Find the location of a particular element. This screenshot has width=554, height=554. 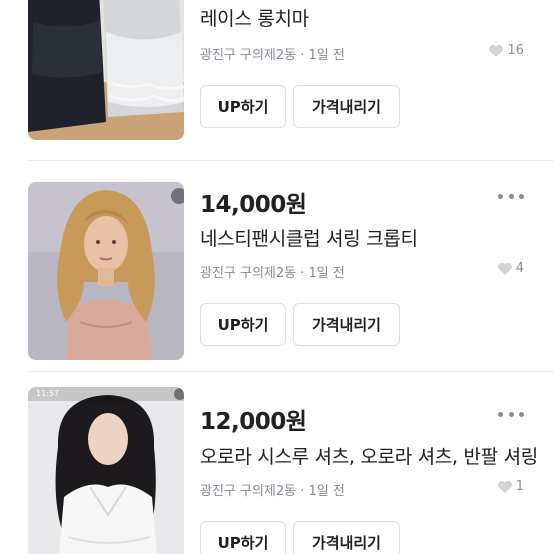

photo-status-time: 11:57 is located at coordinates (48, 393).